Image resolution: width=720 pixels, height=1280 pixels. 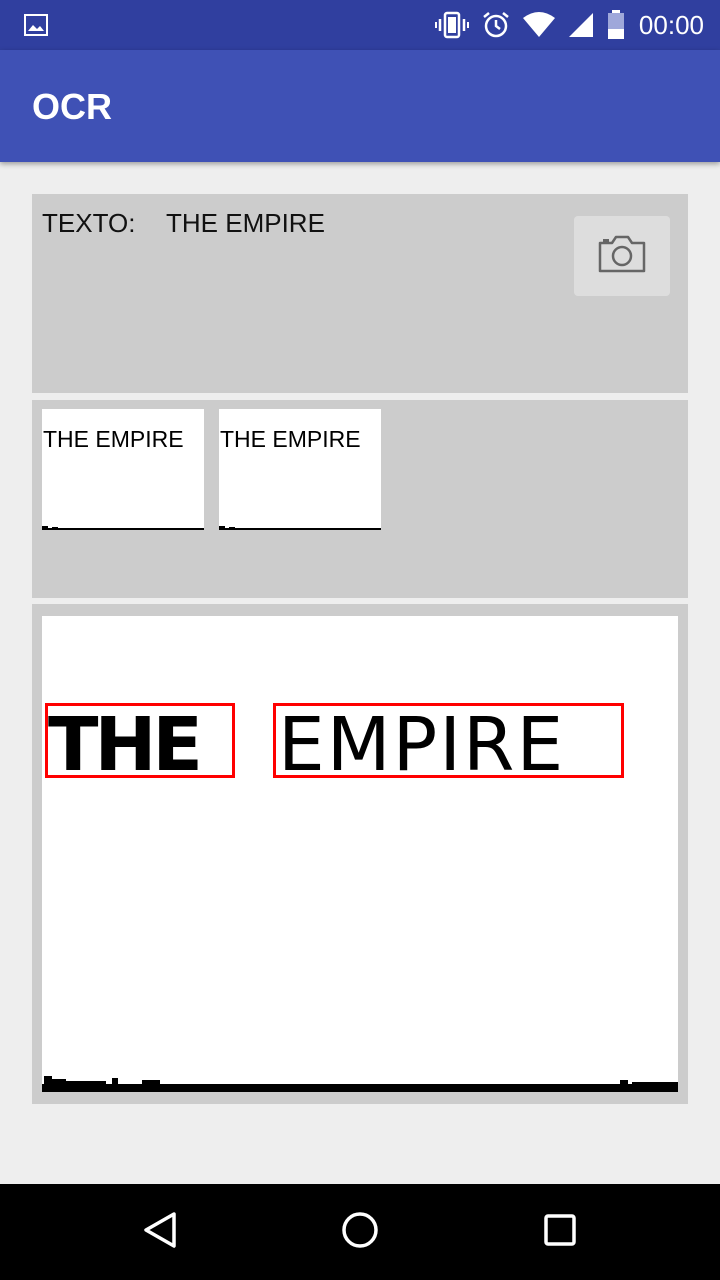 What do you see at coordinates (671, 24) in the screenshot?
I see `status-clock: 00:00` at bounding box center [671, 24].